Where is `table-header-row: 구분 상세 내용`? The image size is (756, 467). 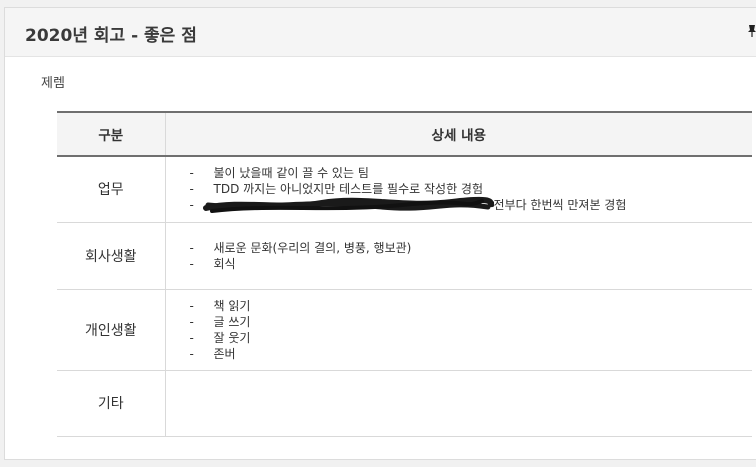
table-header-row: 구분 상세 내용 is located at coordinates (404, 134).